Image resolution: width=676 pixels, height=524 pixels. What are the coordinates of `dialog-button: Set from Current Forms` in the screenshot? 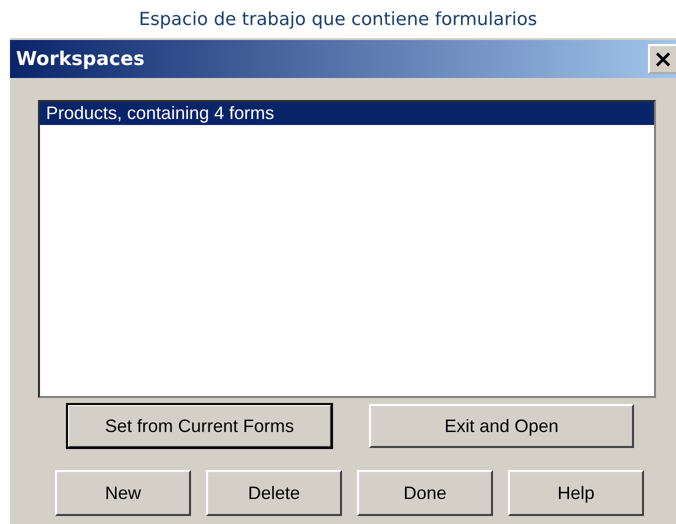 It's located at (199, 426).